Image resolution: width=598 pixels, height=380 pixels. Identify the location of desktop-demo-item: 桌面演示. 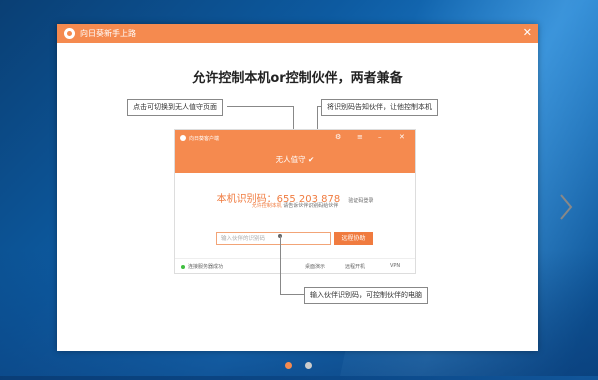
(315, 266).